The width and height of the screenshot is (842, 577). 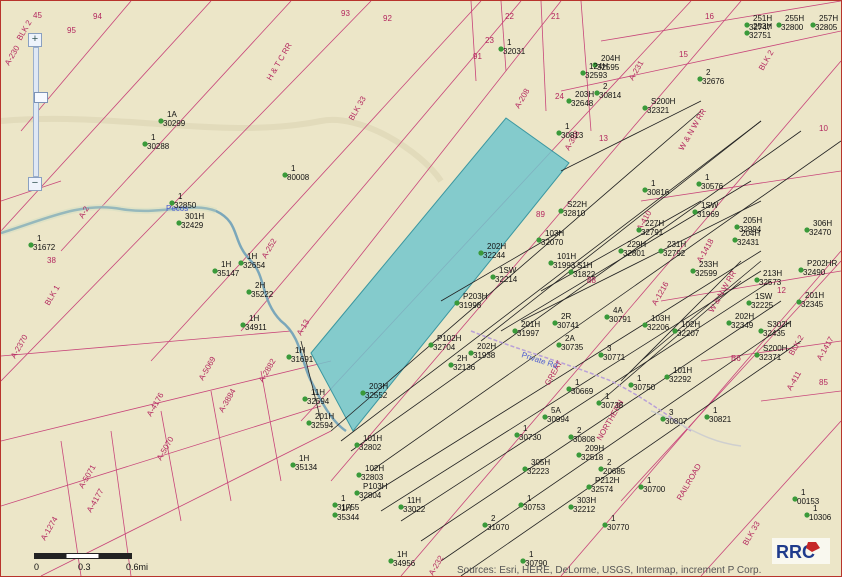 I want to click on zoom-in-button: +, so click(x=35, y=40).